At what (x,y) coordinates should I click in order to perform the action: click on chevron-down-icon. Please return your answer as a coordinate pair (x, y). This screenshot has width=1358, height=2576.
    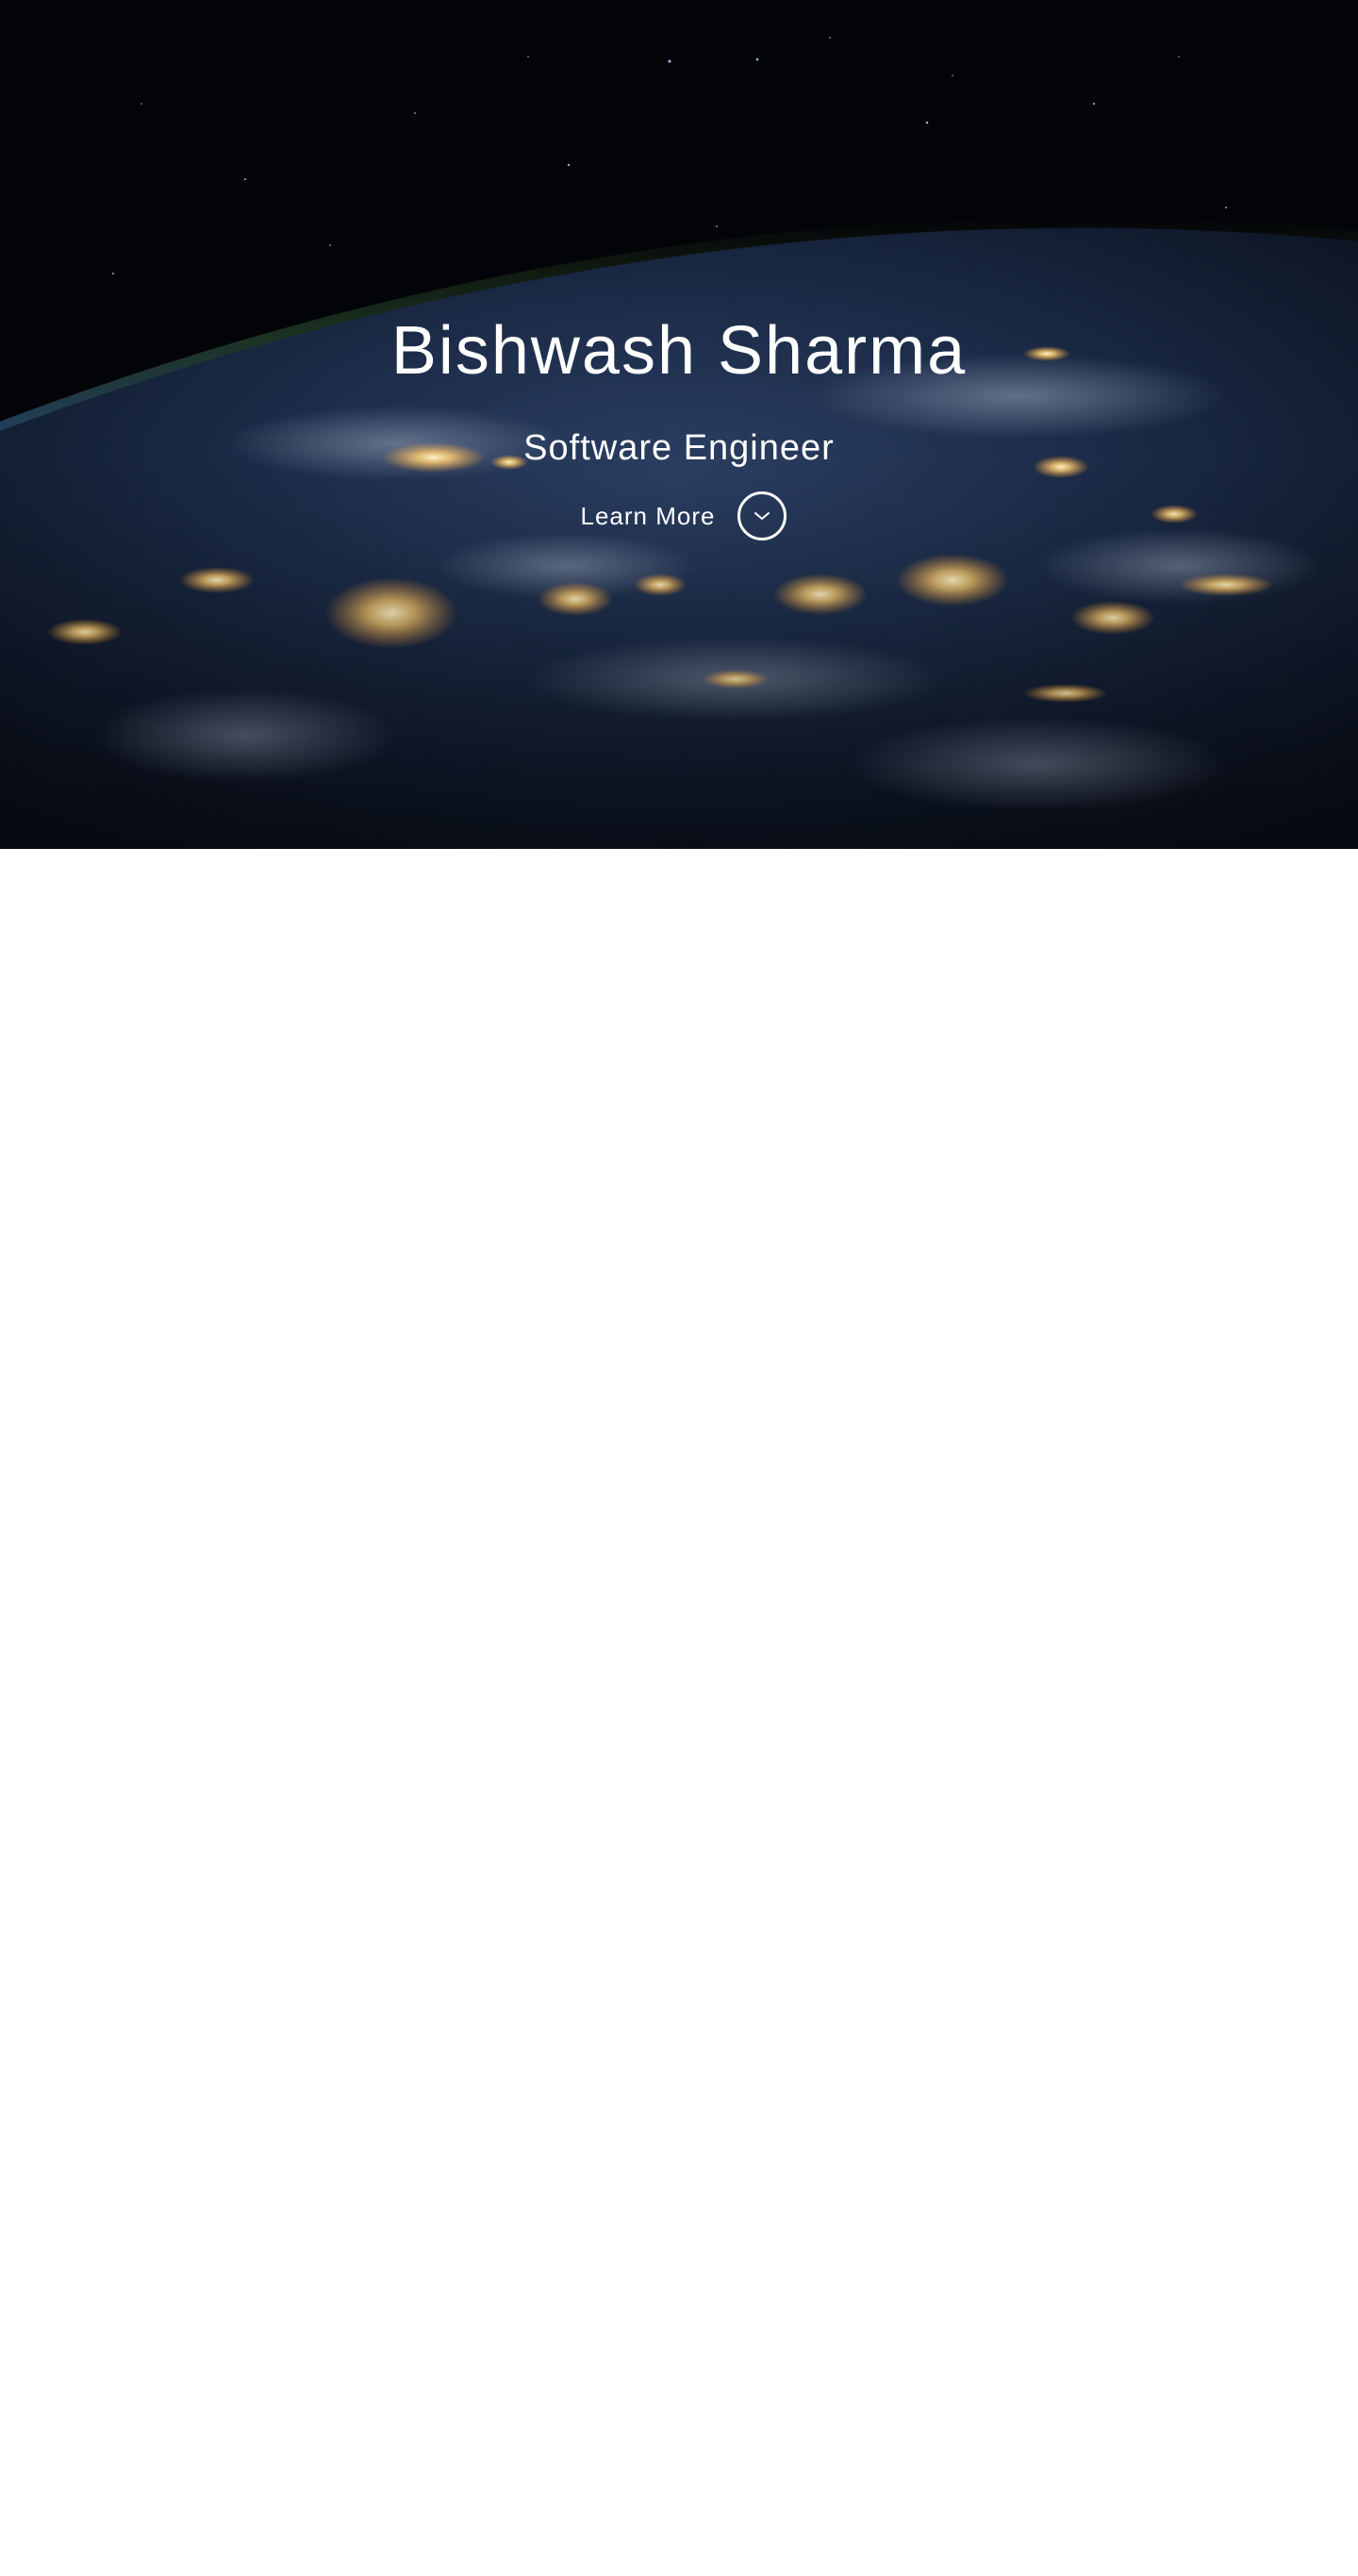
    Looking at the image, I should click on (762, 516).